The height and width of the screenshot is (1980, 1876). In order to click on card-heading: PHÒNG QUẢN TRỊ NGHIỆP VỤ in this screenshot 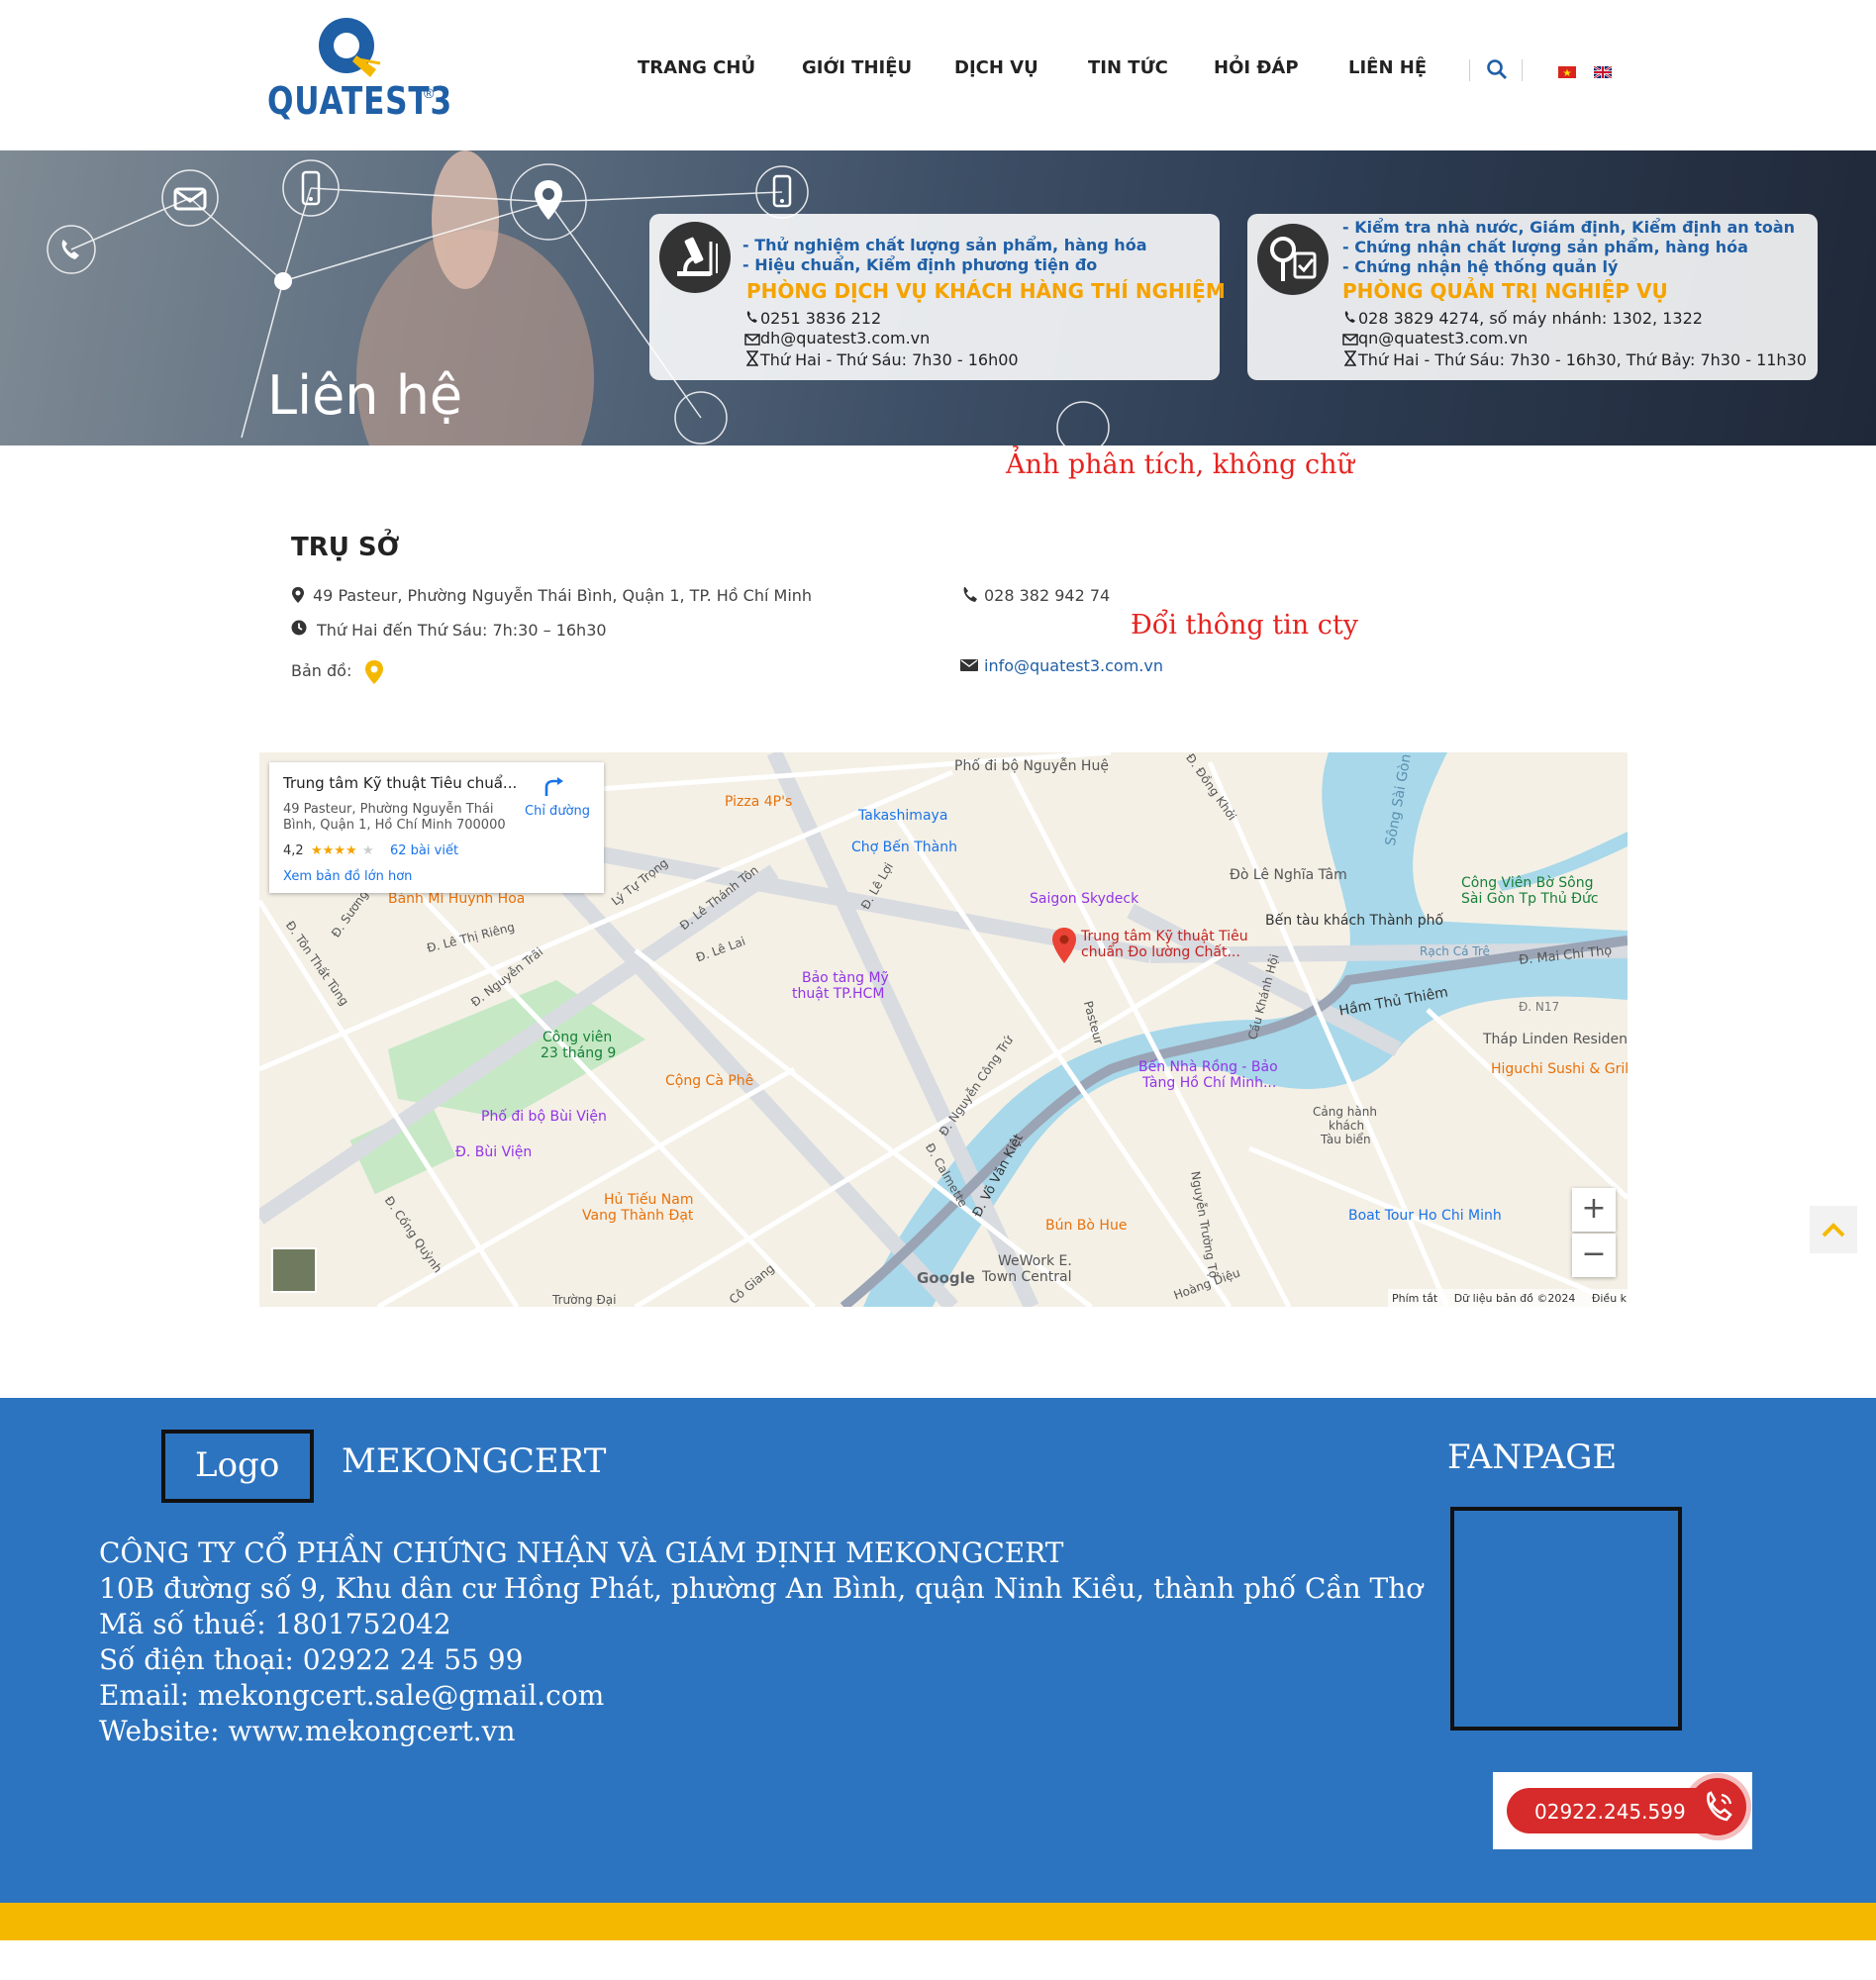, I will do `click(1505, 291)`.